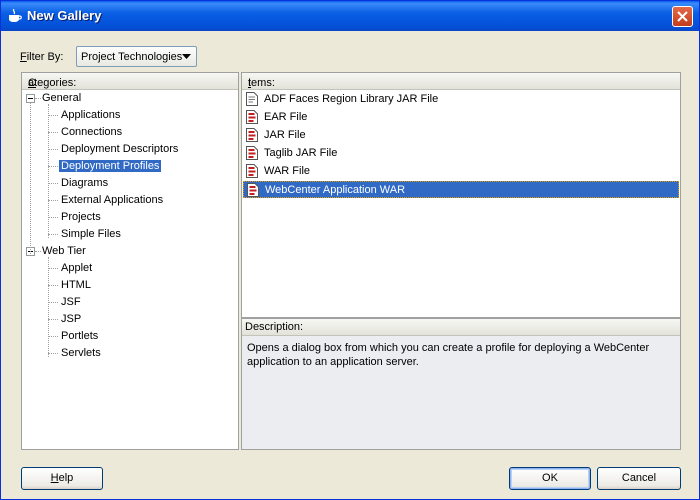  I want to click on tree-group-label: General, so click(62, 98).